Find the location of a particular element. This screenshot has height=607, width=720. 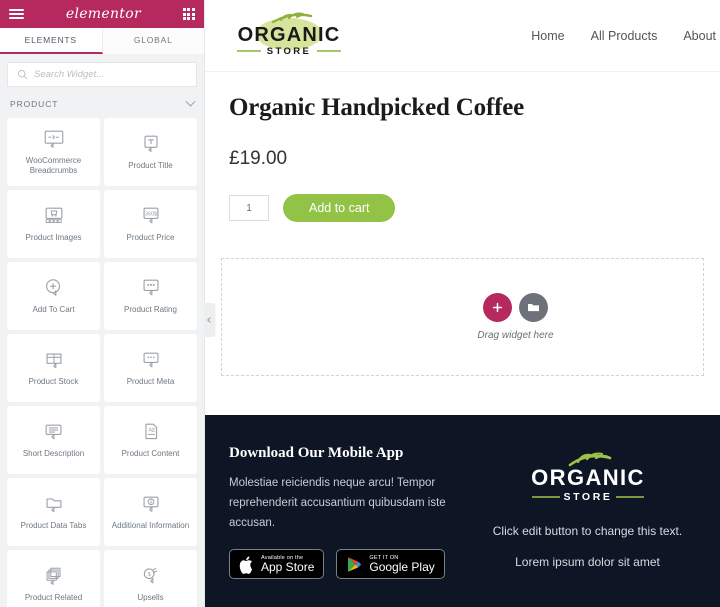

plus-icon is located at coordinates (497, 307).